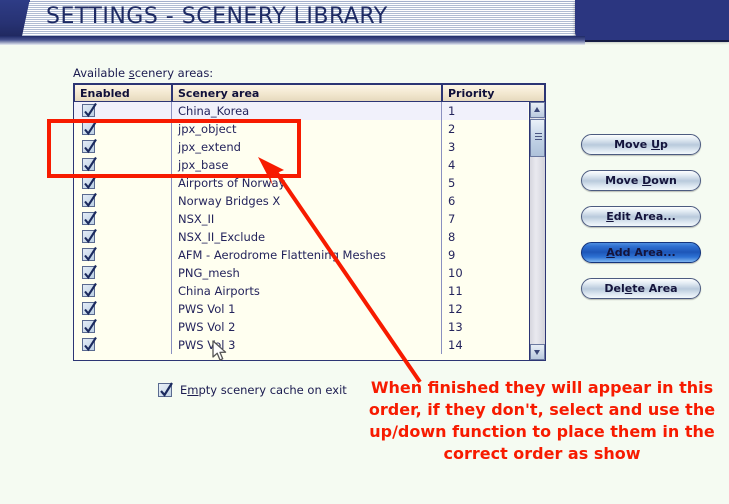  What do you see at coordinates (219, 350) in the screenshot?
I see `mouse-cursor-icon` at bounding box center [219, 350].